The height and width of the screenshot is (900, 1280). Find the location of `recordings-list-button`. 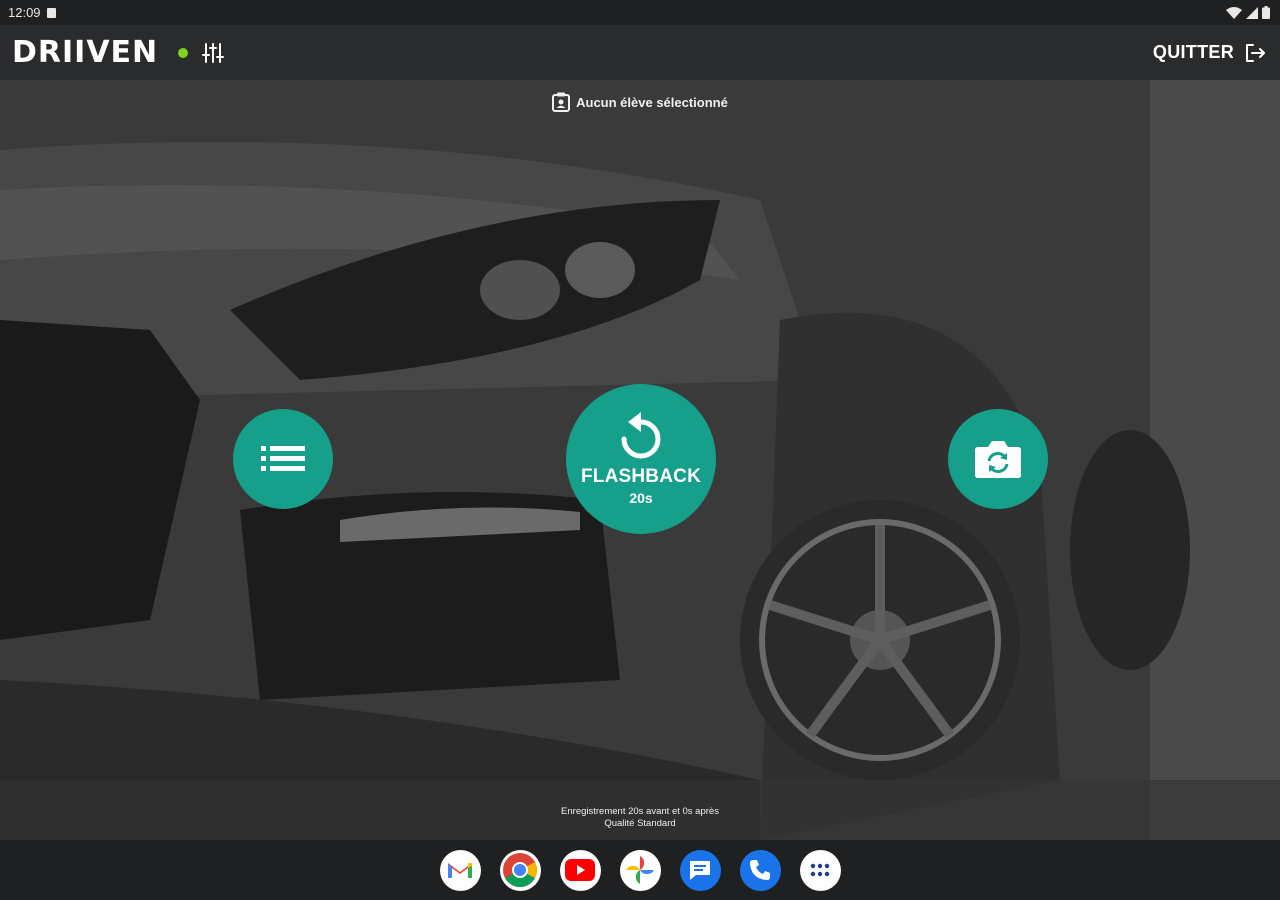

recordings-list-button is located at coordinates (283, 459).